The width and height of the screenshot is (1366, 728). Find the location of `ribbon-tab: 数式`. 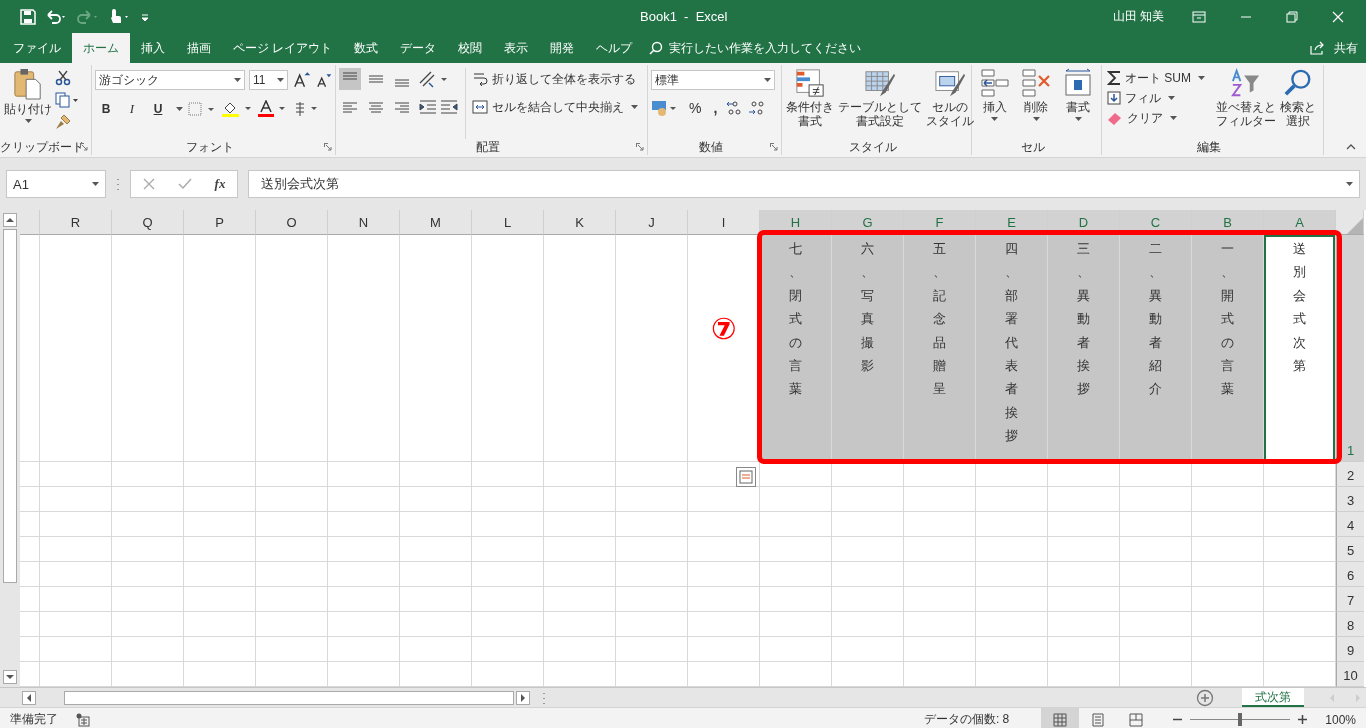

ribbon-tab: 数式 is located at coordinates (366, 48).